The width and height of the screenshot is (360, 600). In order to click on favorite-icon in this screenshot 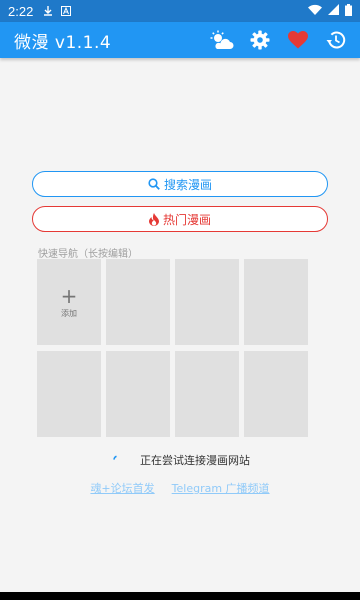, I will do `click(298, 40)`.